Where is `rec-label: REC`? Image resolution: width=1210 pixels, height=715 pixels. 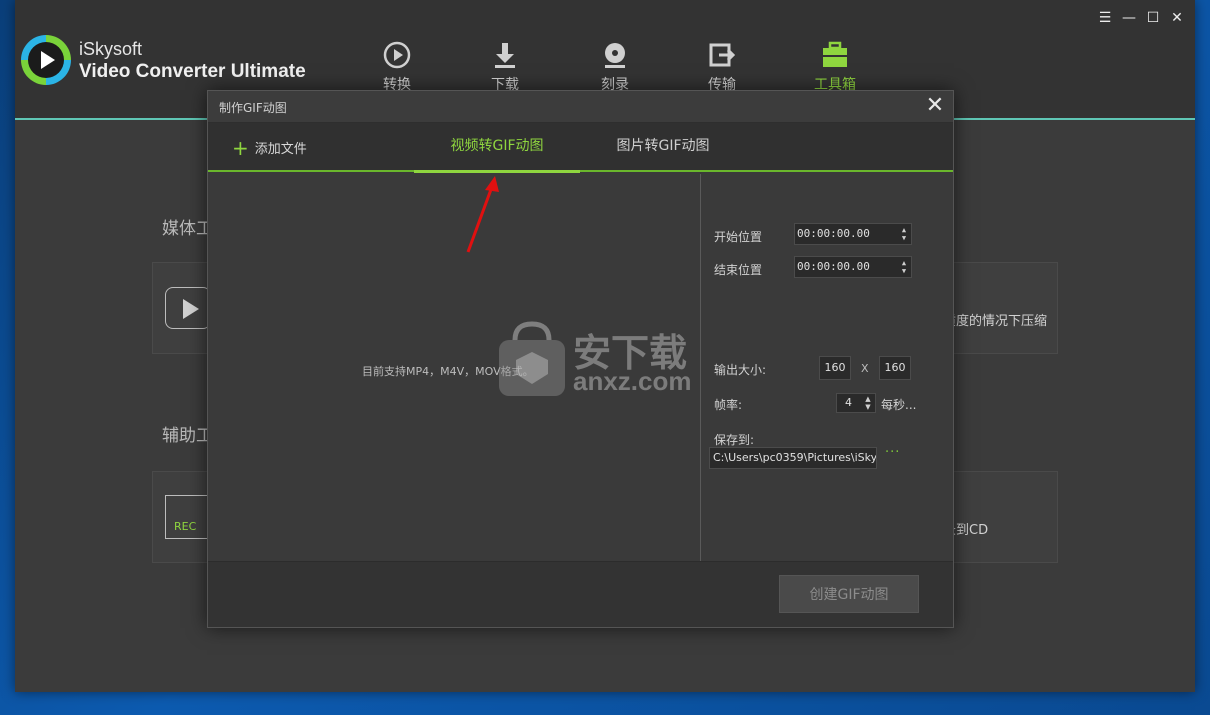 rec-label: REC is located at coordinates (185, 526).